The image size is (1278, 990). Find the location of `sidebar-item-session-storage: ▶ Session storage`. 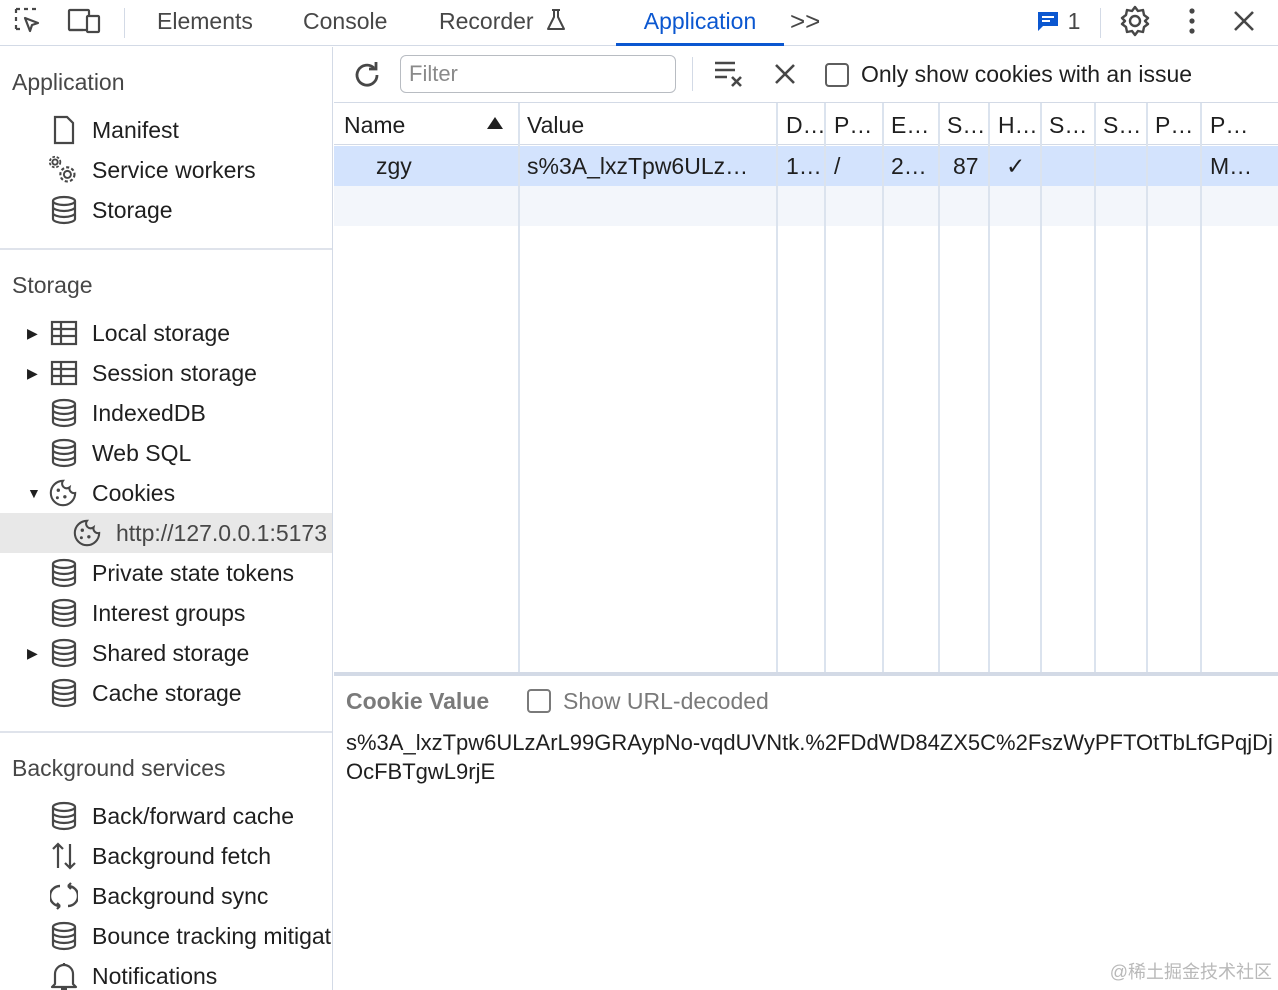

sidebar-item-session-storage: ▶ Session storage is located at coordinates (166, 373).